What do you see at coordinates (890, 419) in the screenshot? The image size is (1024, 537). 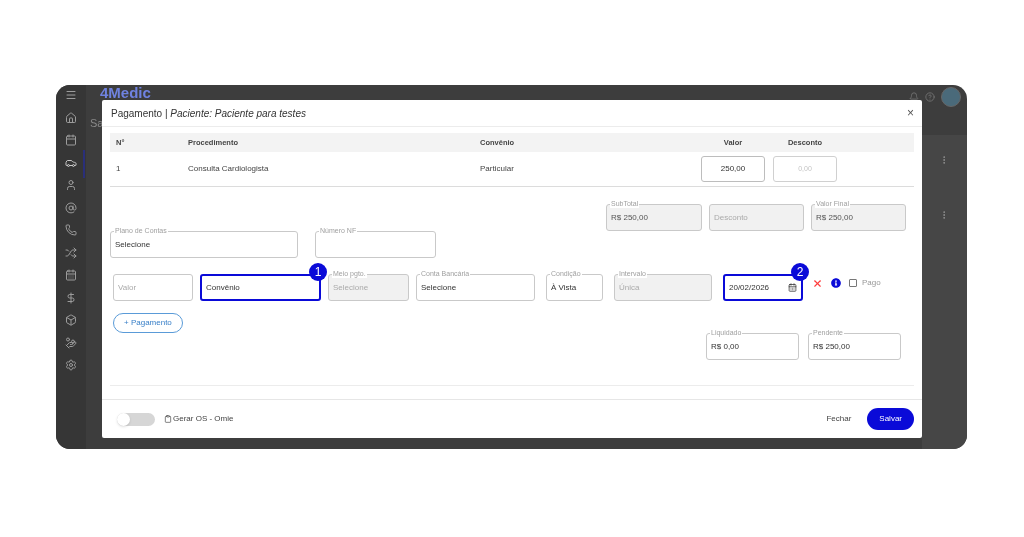 I see `save-button: Salvar` at bounding box center [890, 419].